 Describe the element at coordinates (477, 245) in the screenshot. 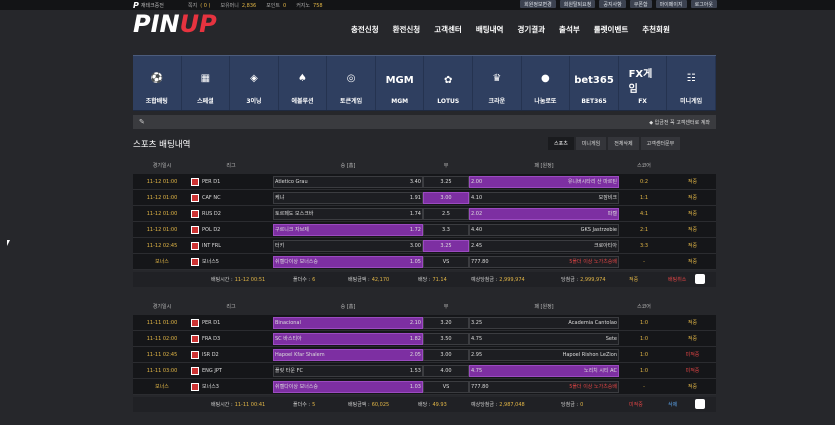

I see `away-odds: 2.45` at that location.